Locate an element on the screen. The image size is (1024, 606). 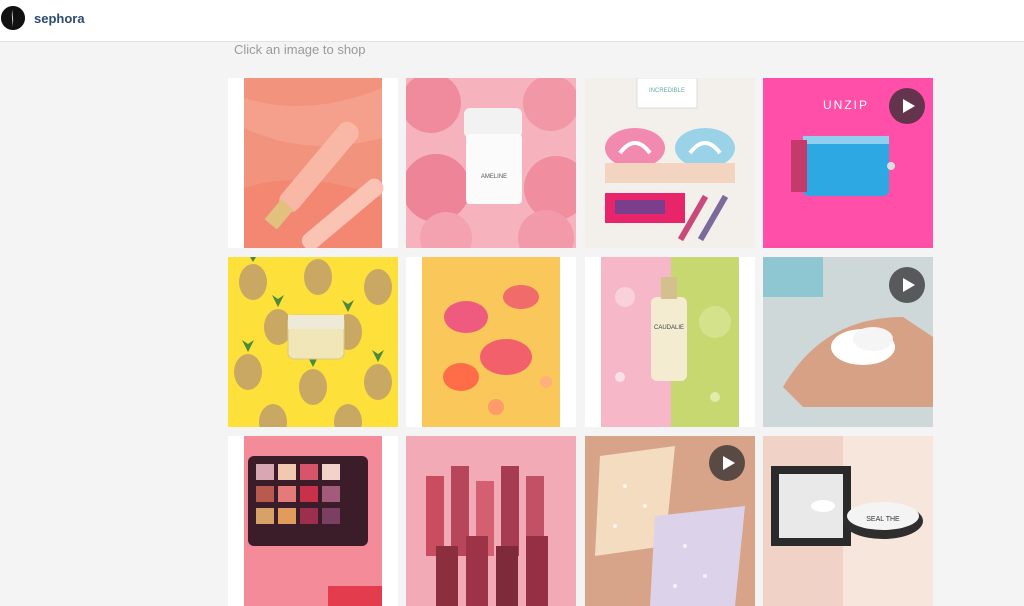
compact-image: SEAL THE is located at coordinates (848, 521).